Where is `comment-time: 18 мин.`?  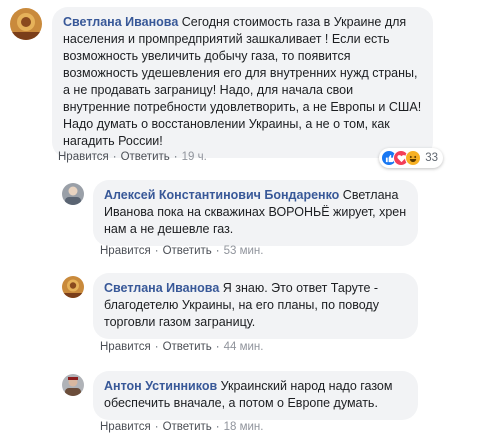 comment-time: 18 мин. is located at coordinates (244, 427).